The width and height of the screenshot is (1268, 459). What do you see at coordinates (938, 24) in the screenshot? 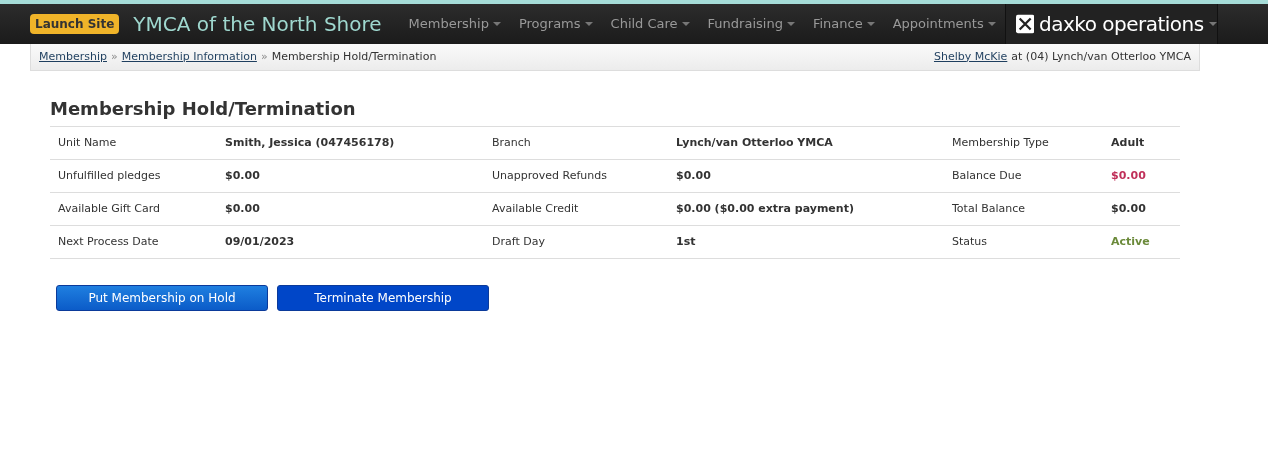
I see `nav-menu: Appointments` at bounding box center [938, 24].